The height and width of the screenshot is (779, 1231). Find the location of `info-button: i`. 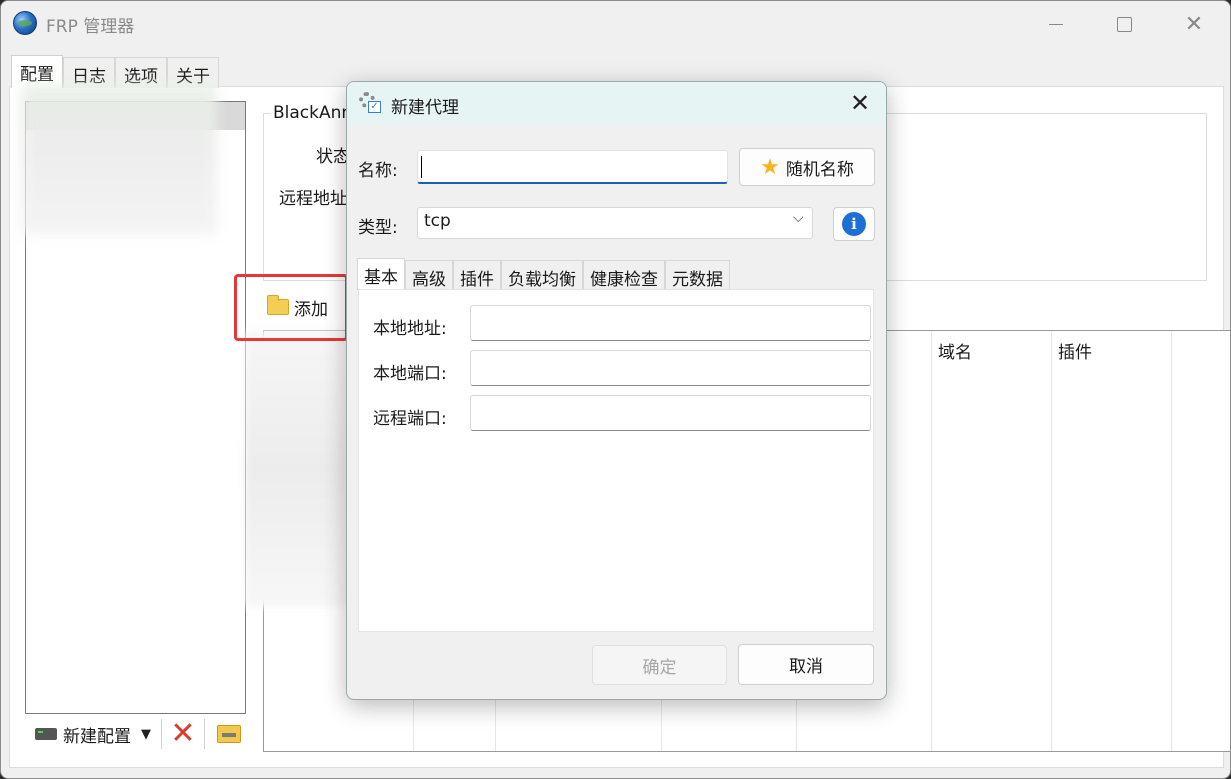

info-button: i is located at coordinates (854, 224).